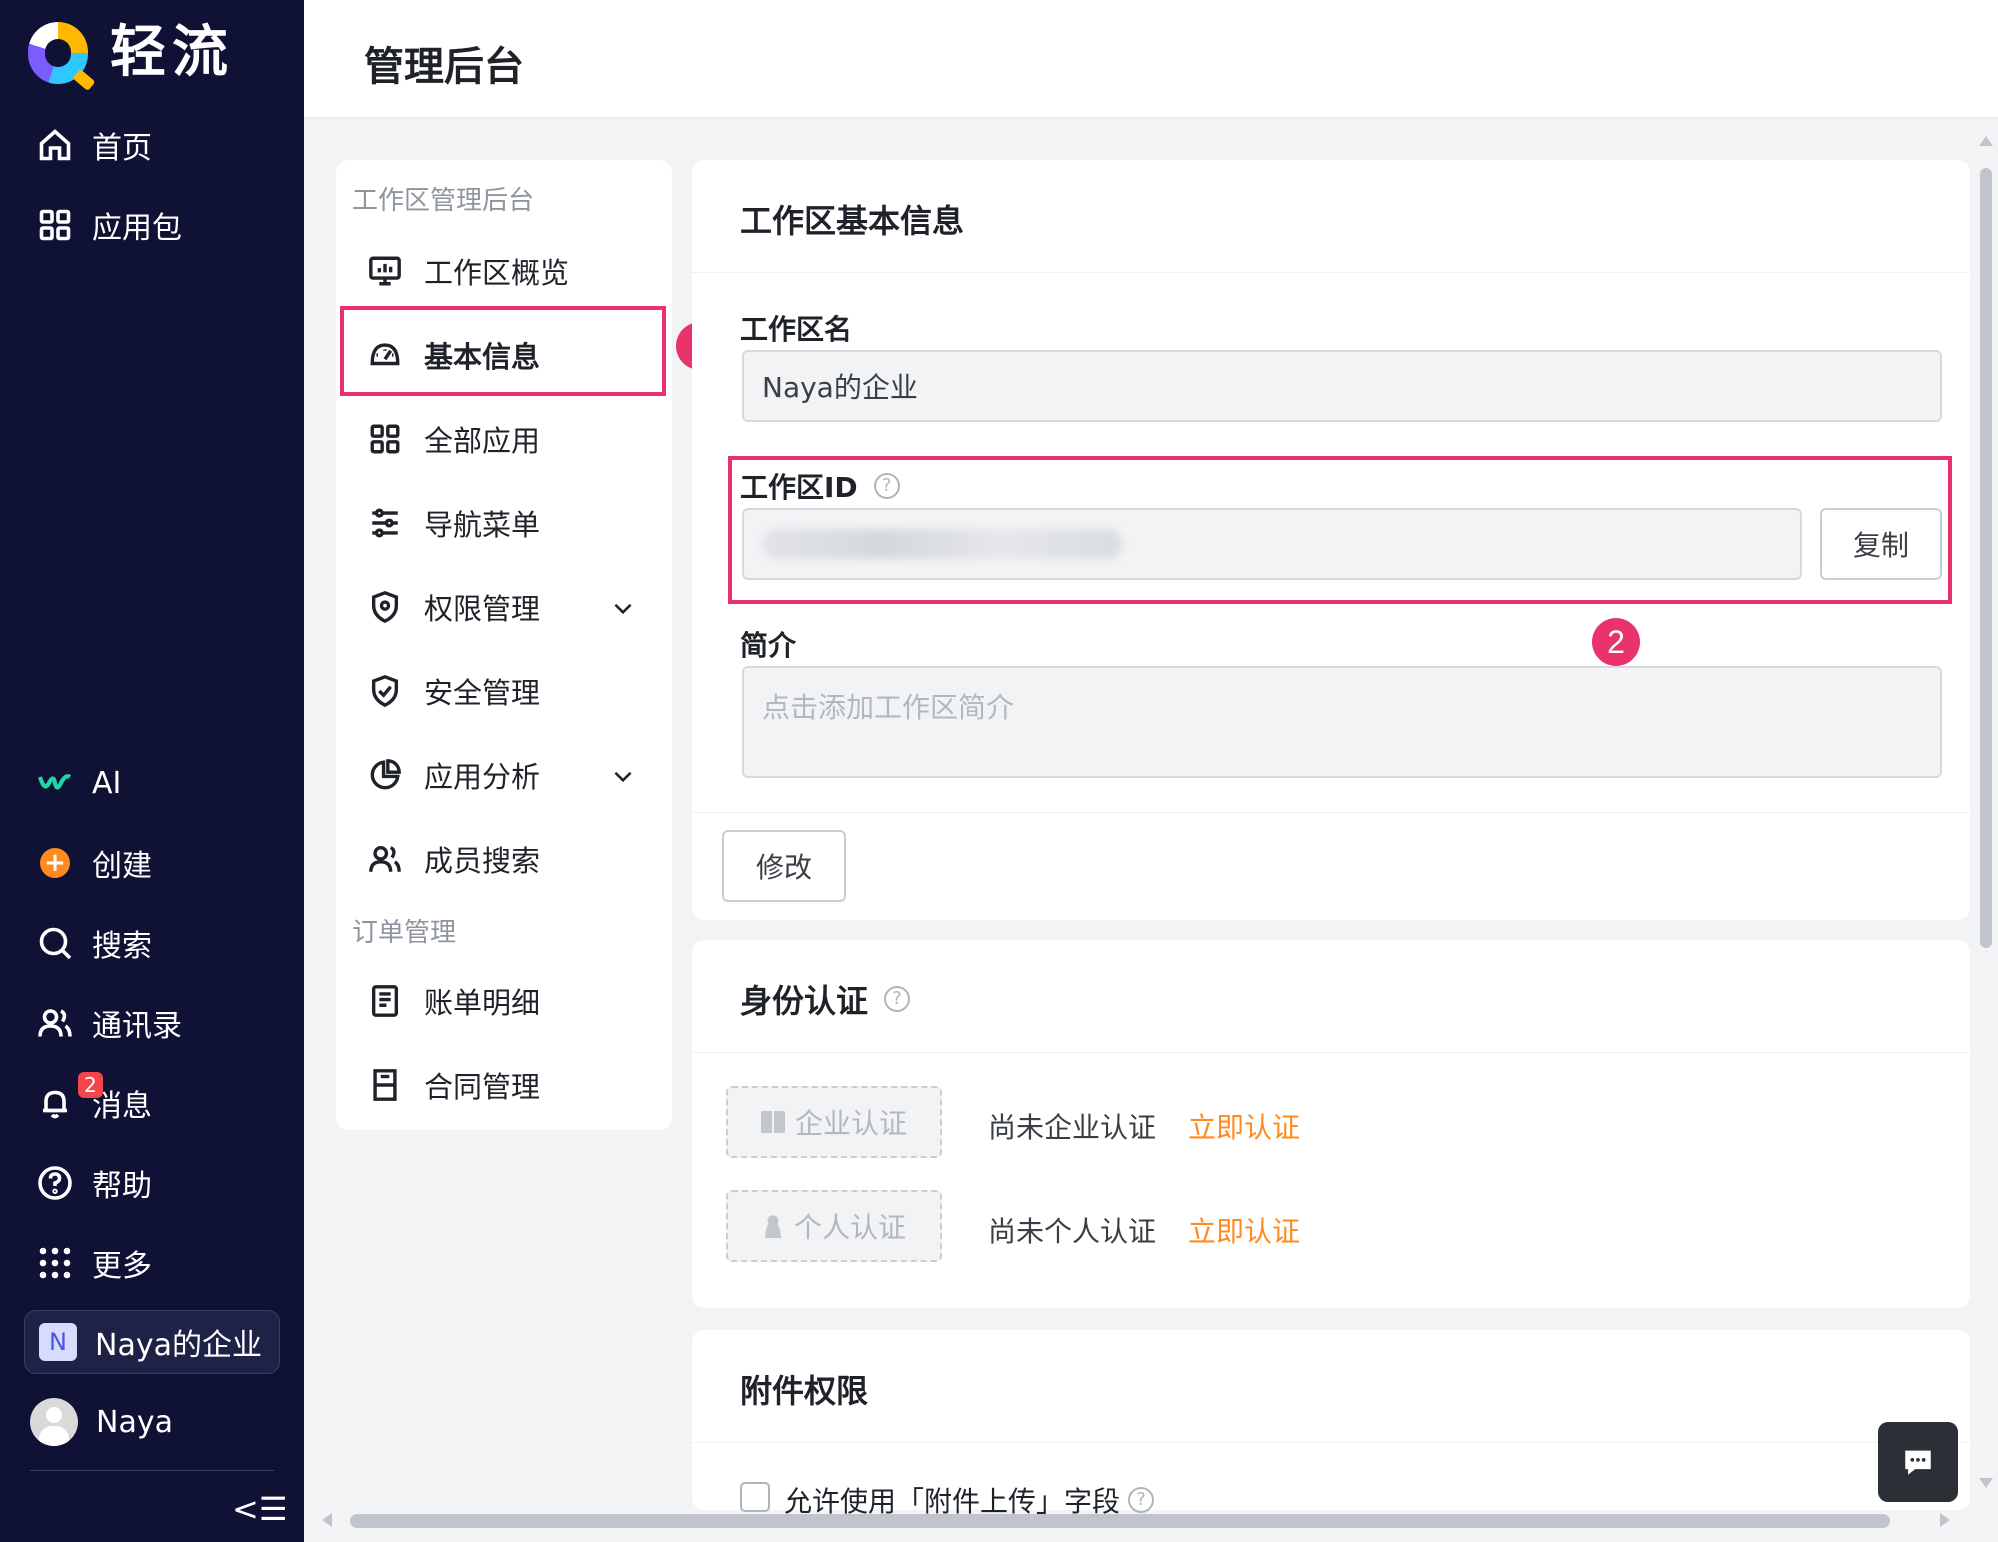 This screenshot has width=1998, height=1542. What do you see at coordinates (94, 1100) in the screenshot?
I see `sidebar-item-messages: 2 消息` at bounding box center [94, 1100].